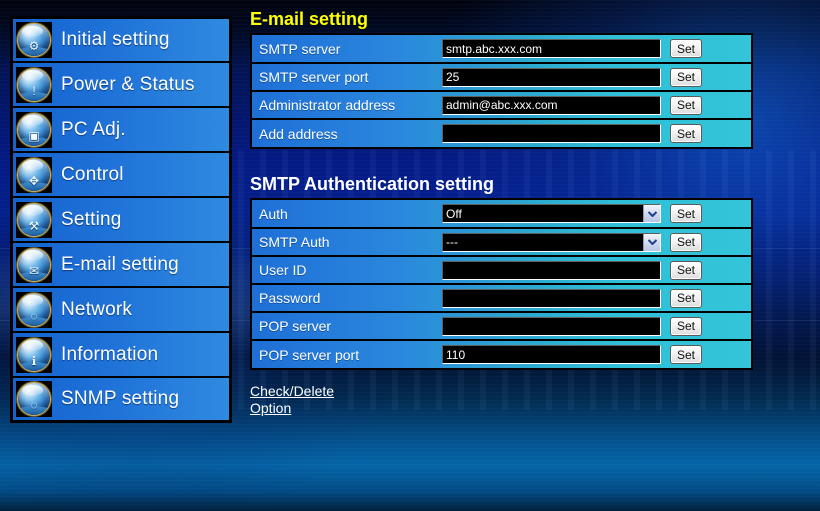 The width and height of the screenshot is (820, 511). Describe the element at coordinates (551, 133) in the screenshot. I see `input-add-address` at that location.